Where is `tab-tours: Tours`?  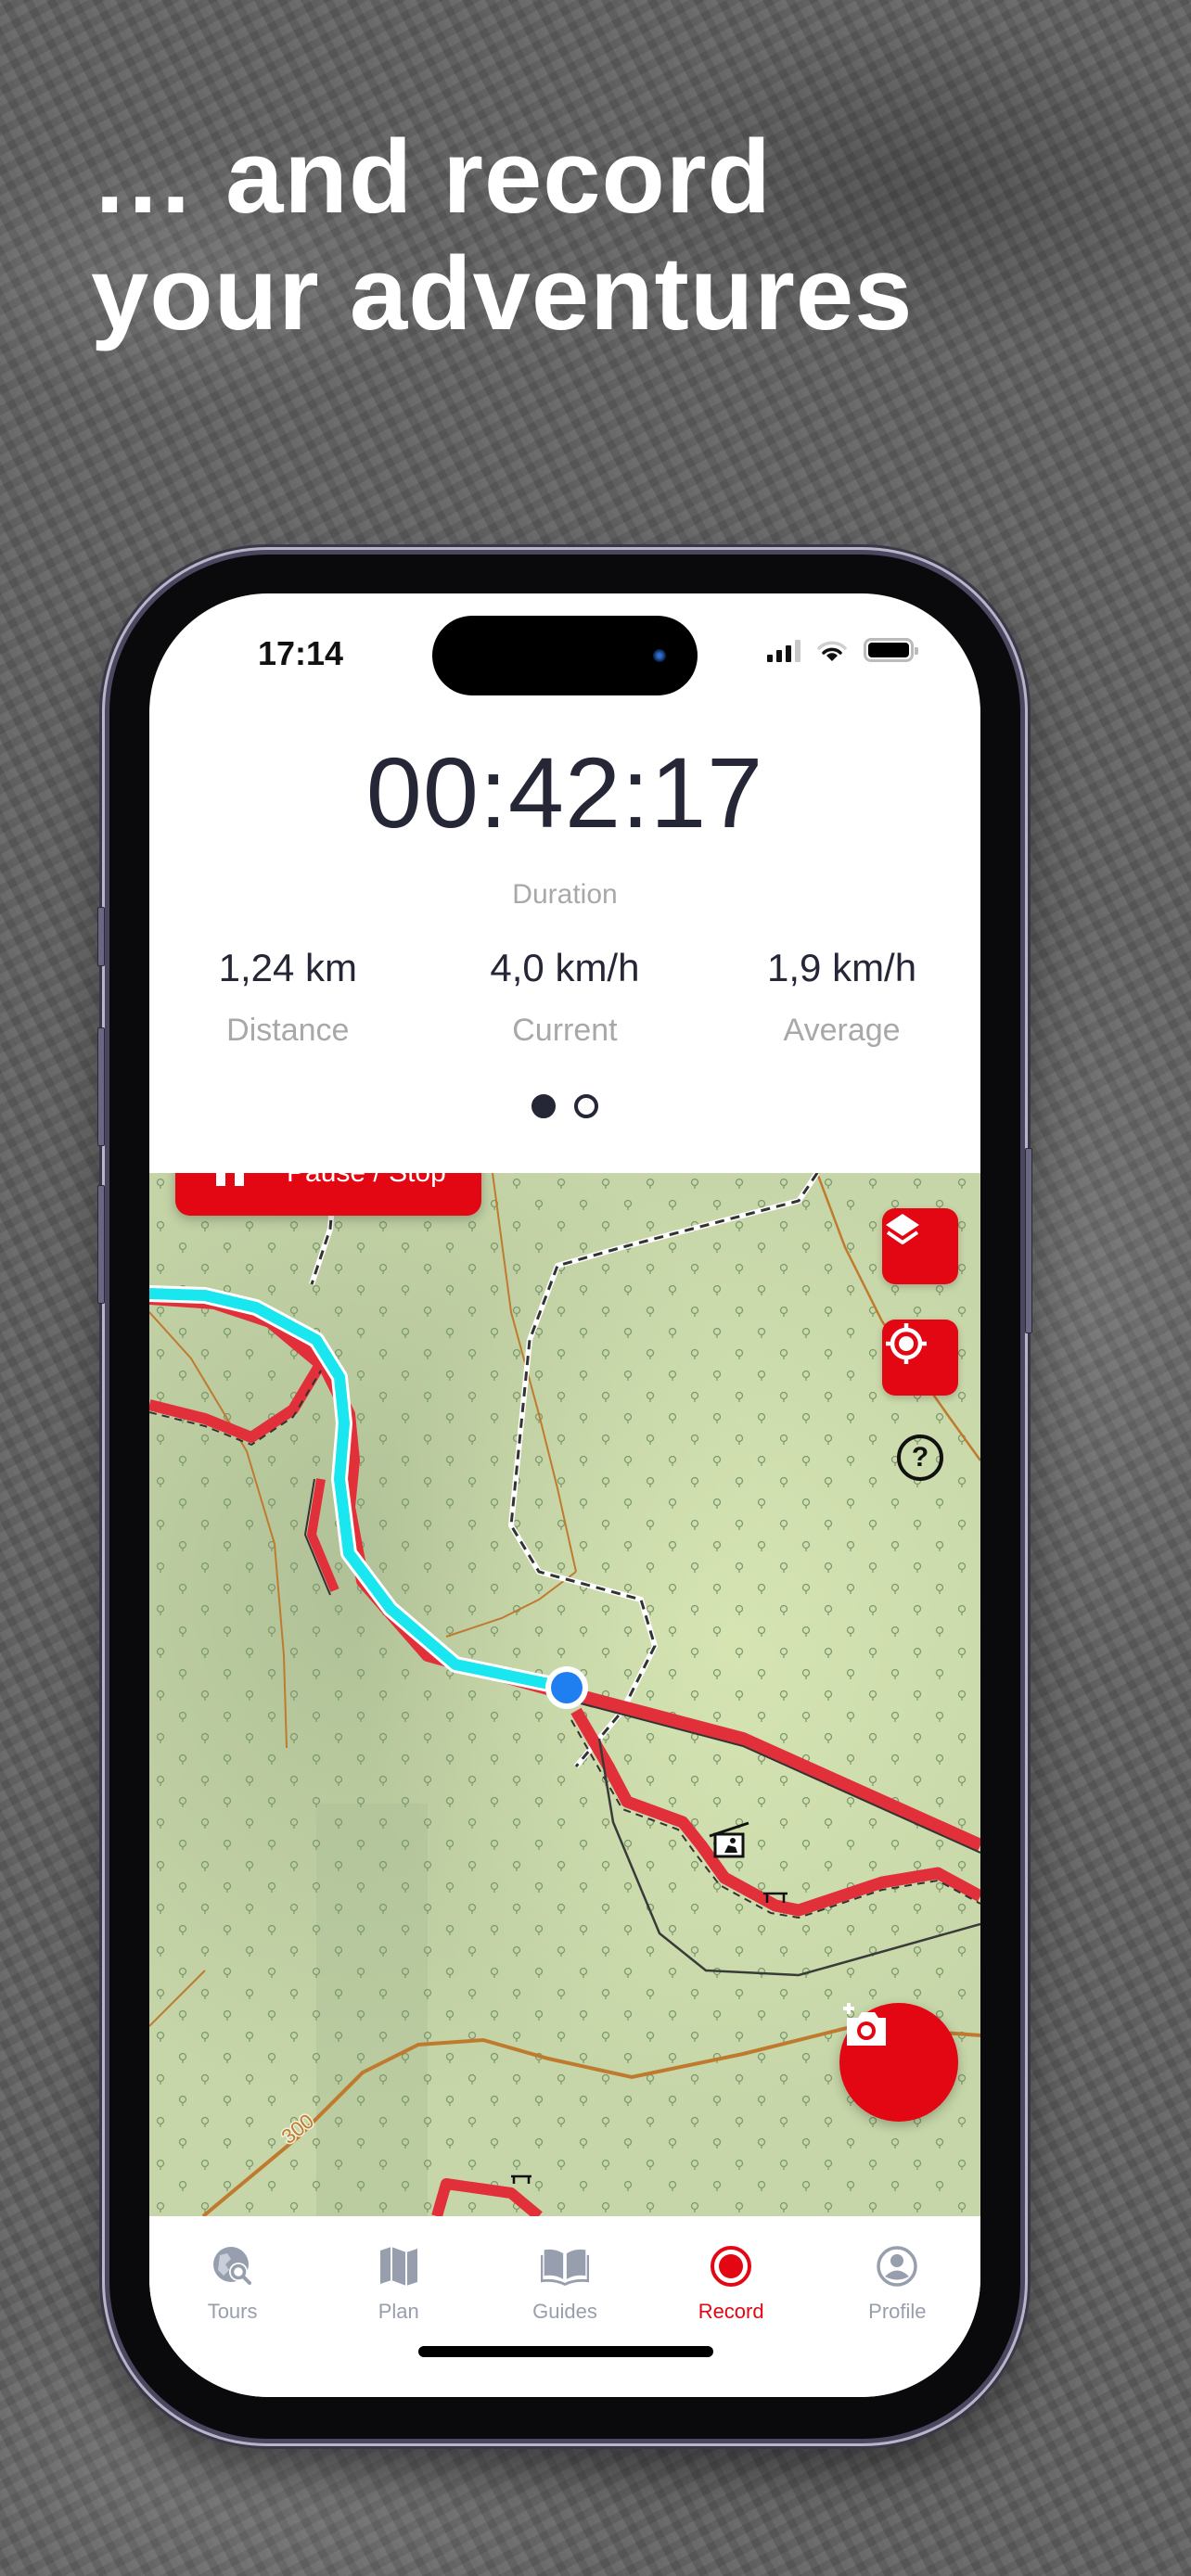 tab-tours: Tours is located at coordinates (233, 2283).